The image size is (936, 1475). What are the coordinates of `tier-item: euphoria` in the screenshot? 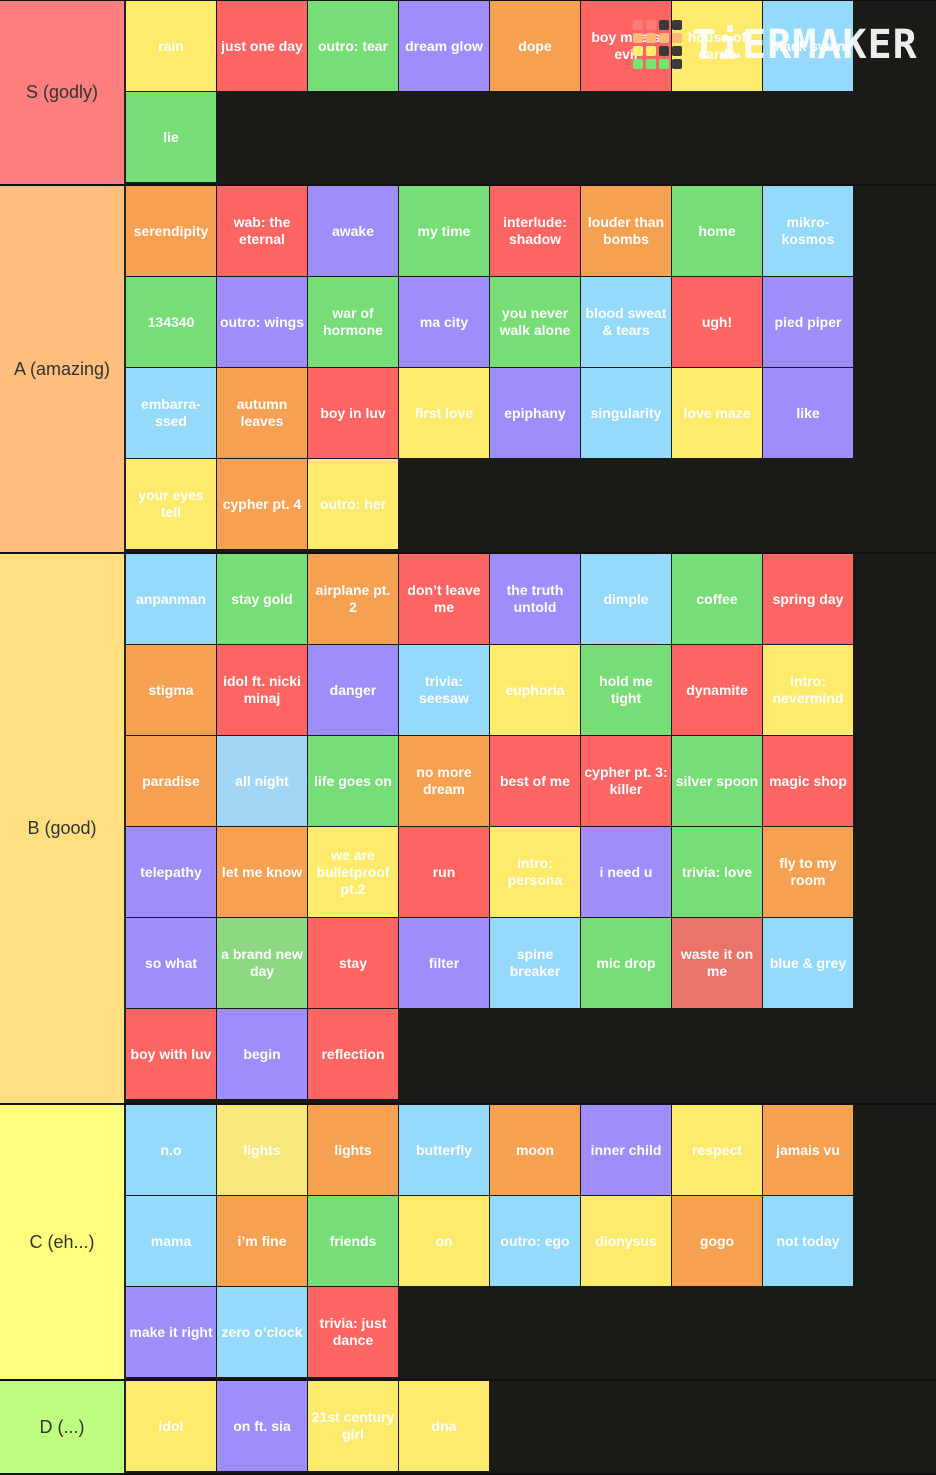 It's located at (535, 690).